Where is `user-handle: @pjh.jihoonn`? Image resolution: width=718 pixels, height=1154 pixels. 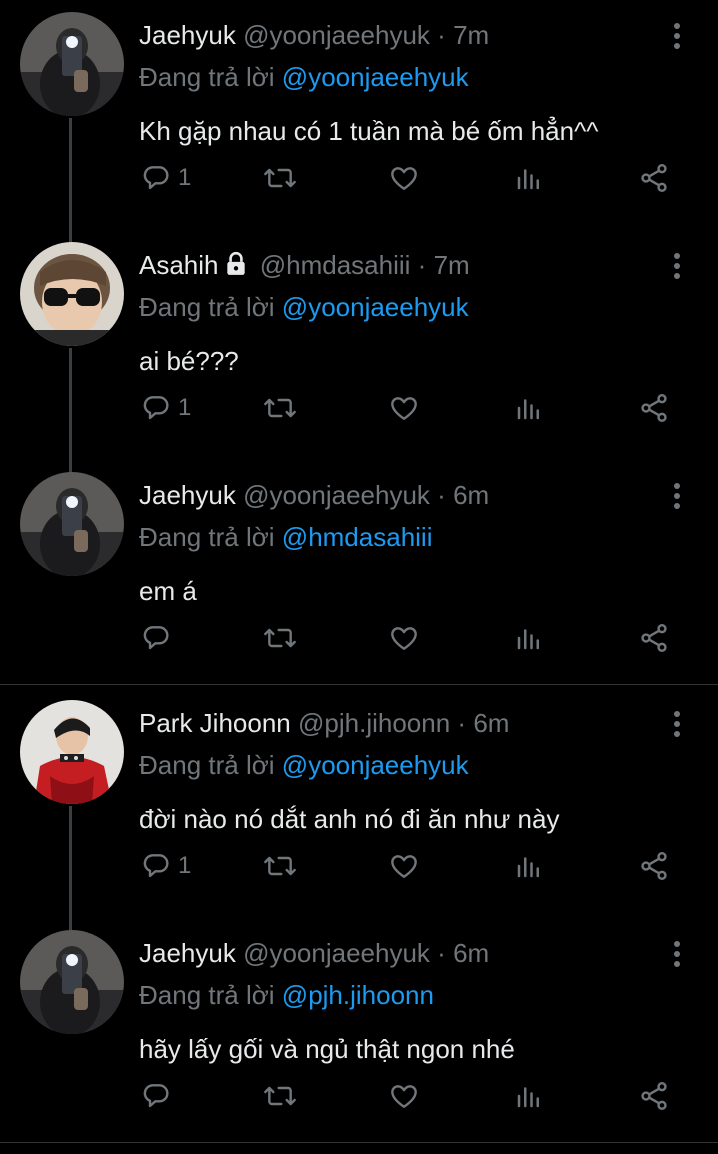 user-handle: @pjh.jihoonn is located at coordinates (374, 723).